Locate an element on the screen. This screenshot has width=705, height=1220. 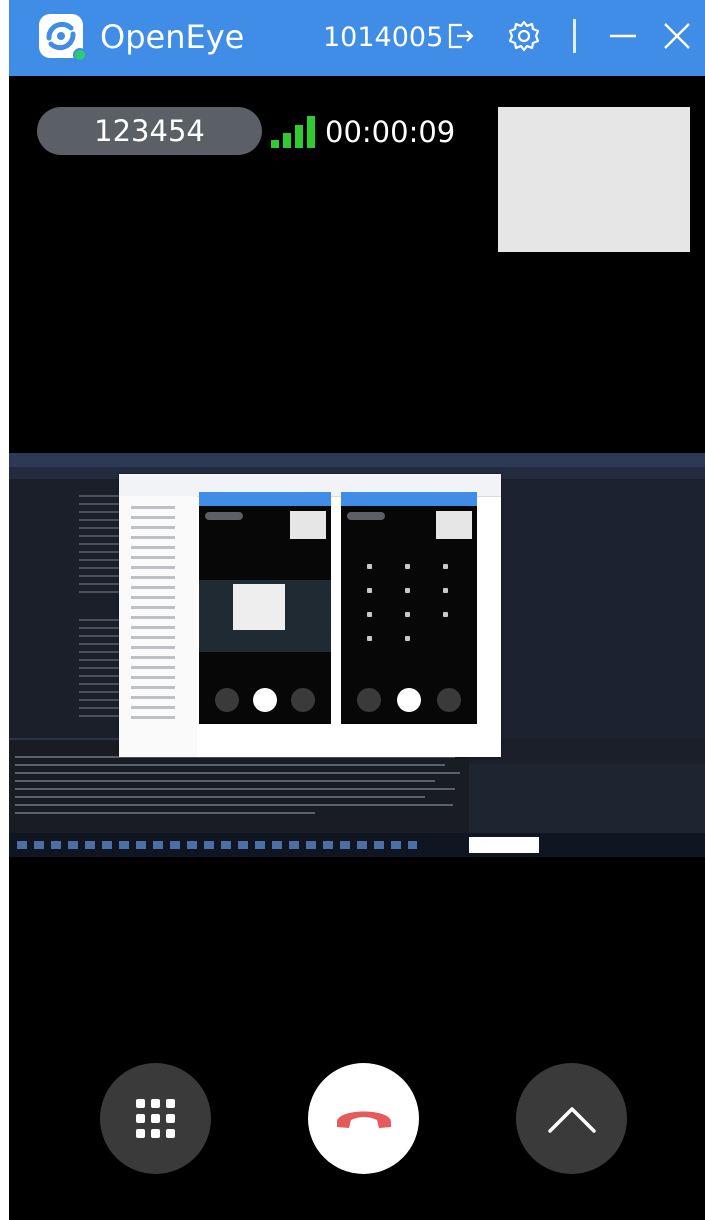
minimize-icon is located at coordinates (623, 36).